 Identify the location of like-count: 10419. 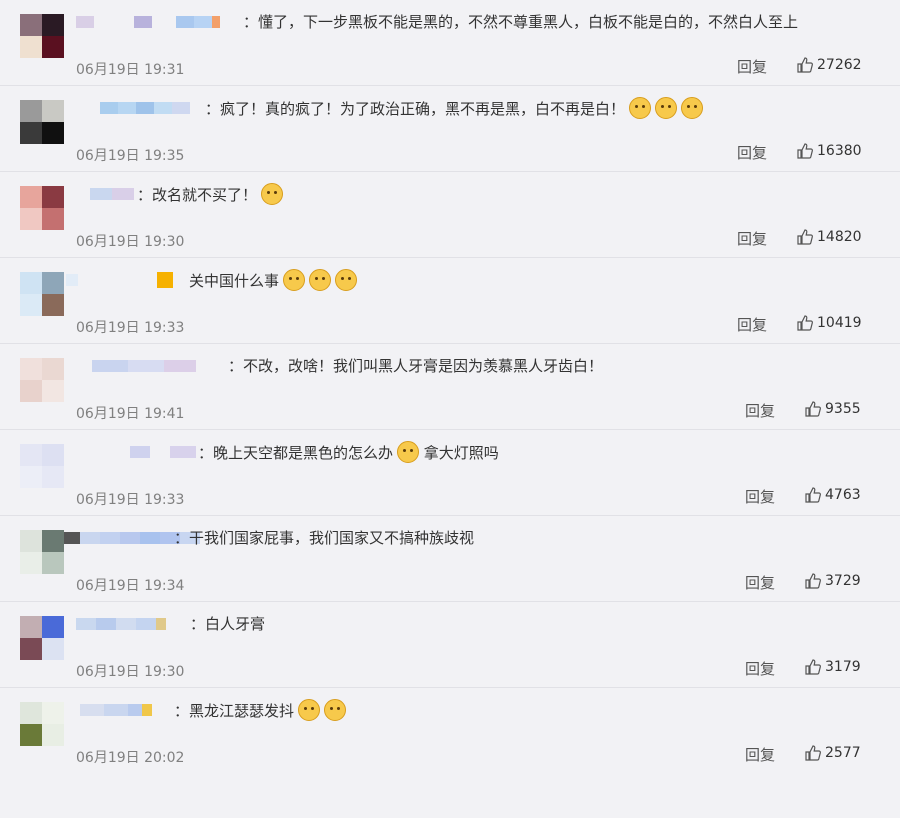
(839, 323).